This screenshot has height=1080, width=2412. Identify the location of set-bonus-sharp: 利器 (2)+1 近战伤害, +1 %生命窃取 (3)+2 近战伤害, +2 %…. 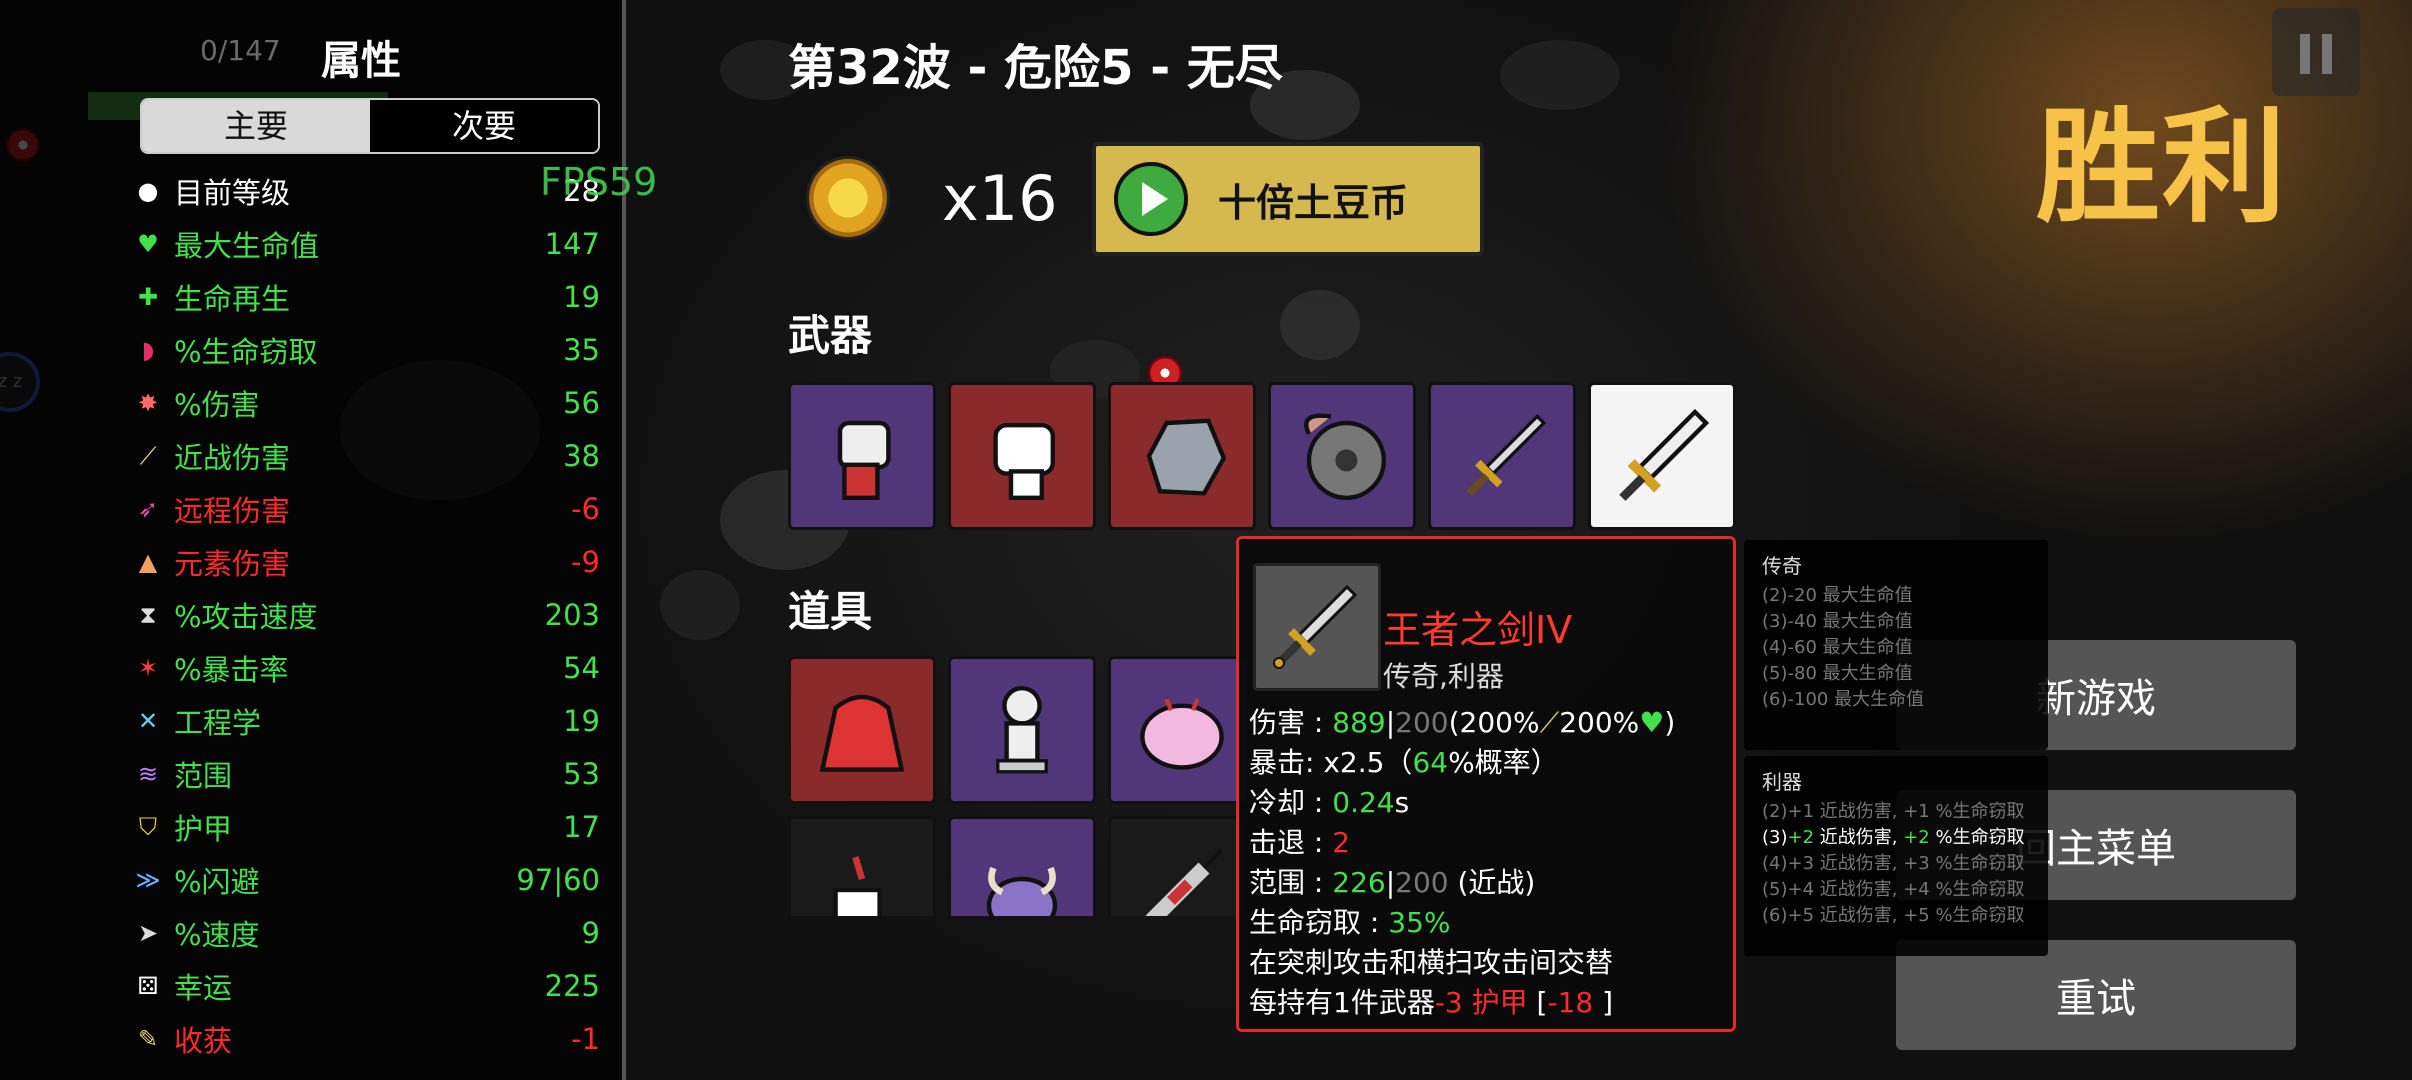
(1896, 856).